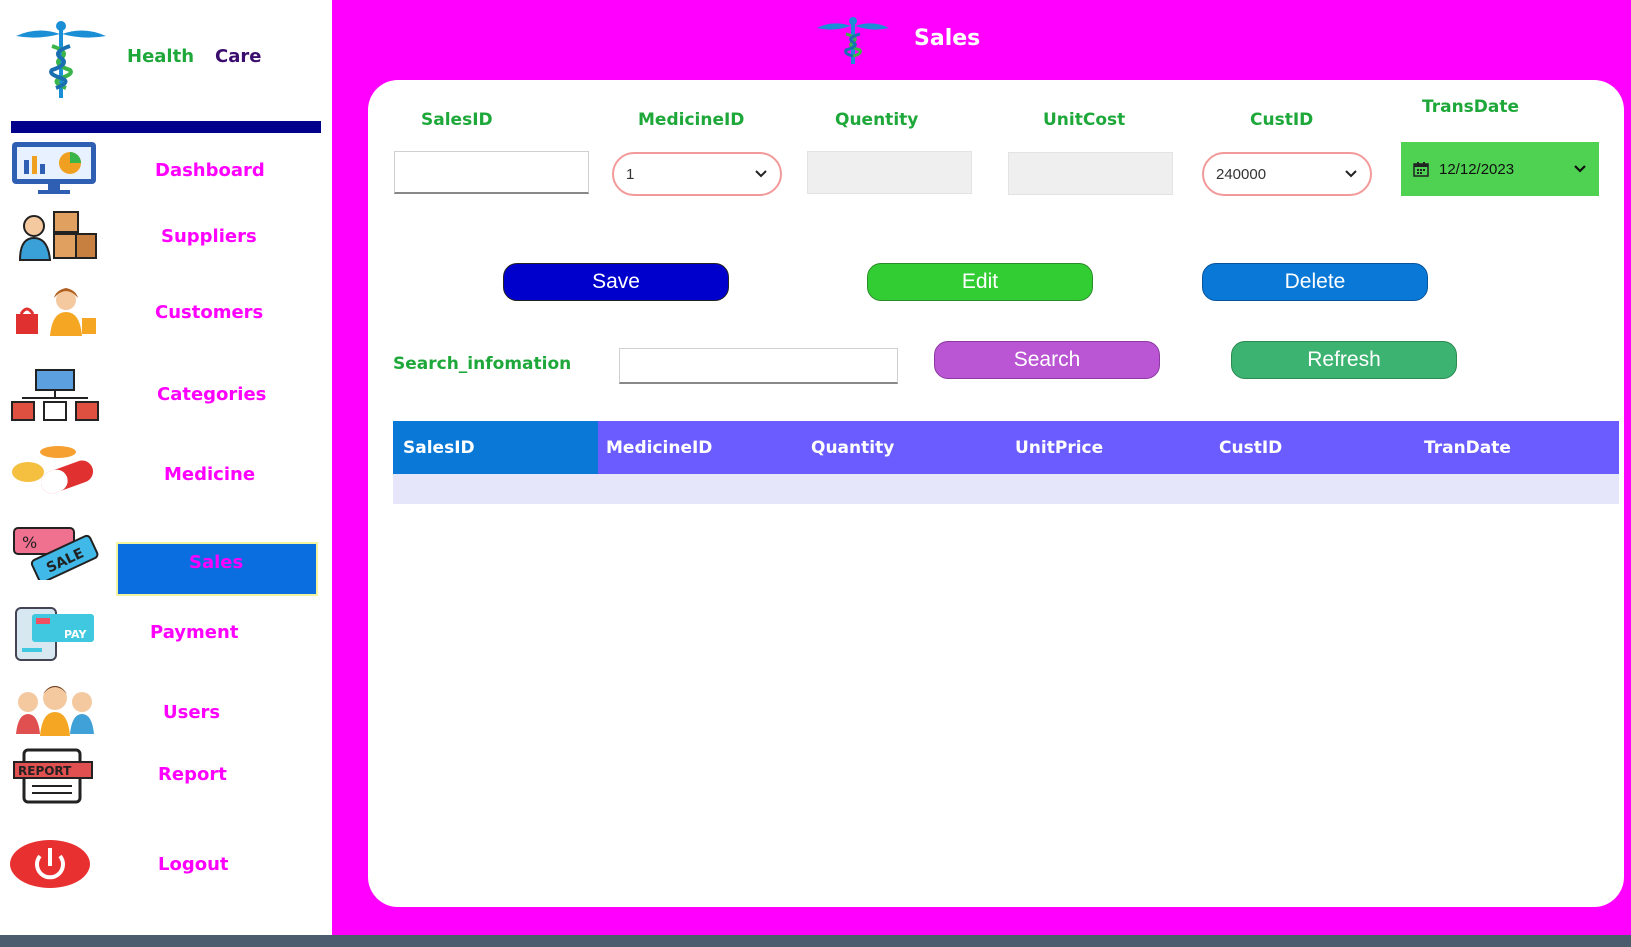 This screenshot has width=1631, height=947. Describe the element at coordinates (906, 447) in the screenshot. I see `column-header-quantity: Quantity` at that location.